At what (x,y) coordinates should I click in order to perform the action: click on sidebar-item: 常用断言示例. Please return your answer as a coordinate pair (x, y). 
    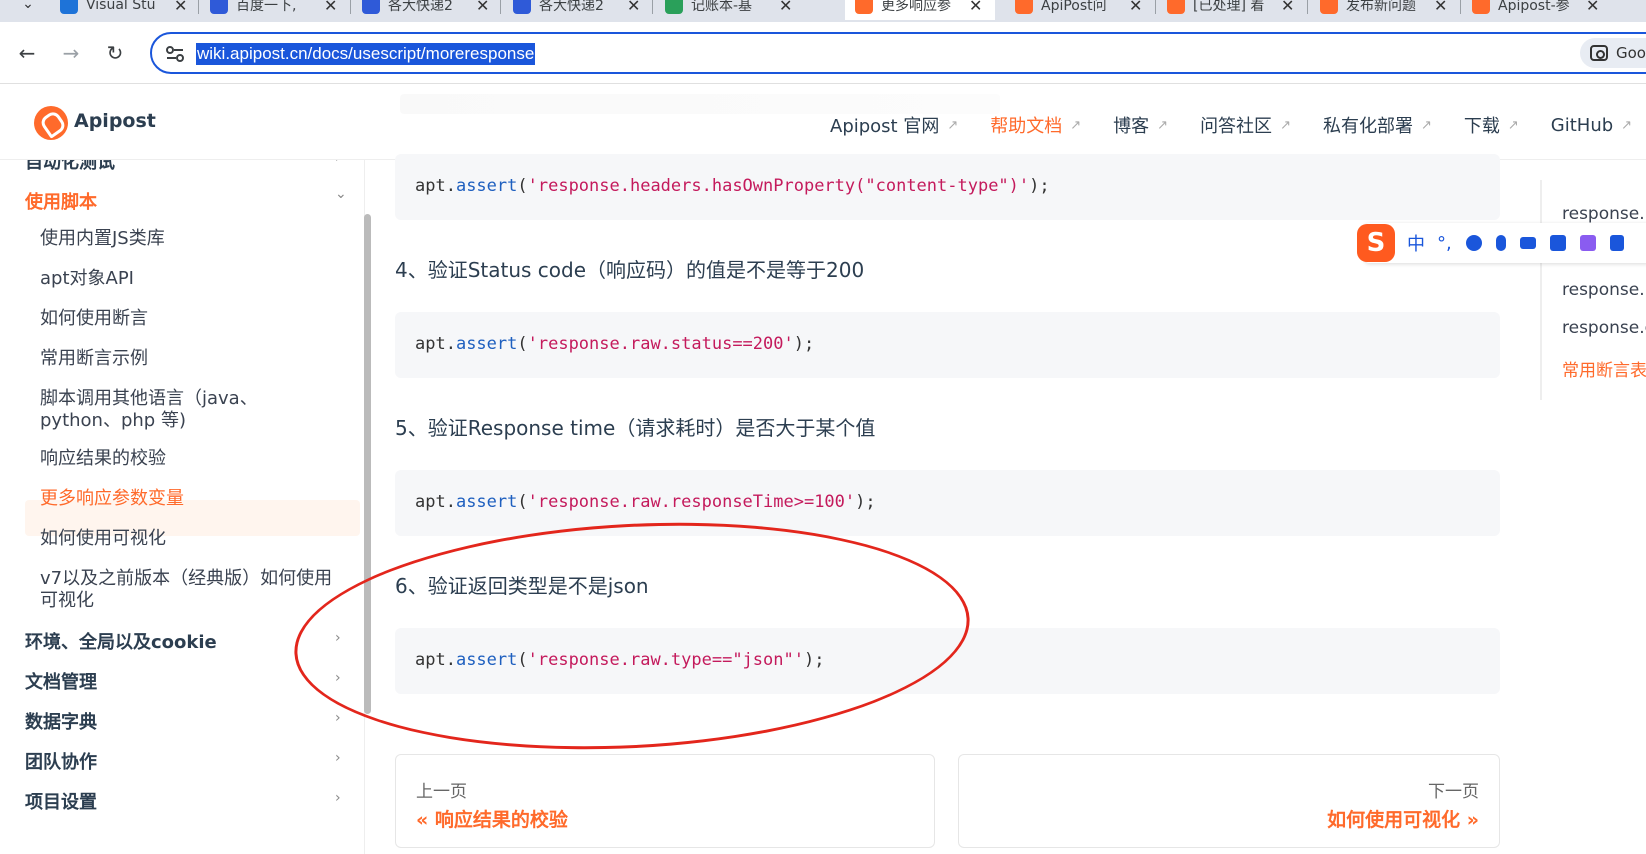
    Looking at the image, I should click on (190, 359).